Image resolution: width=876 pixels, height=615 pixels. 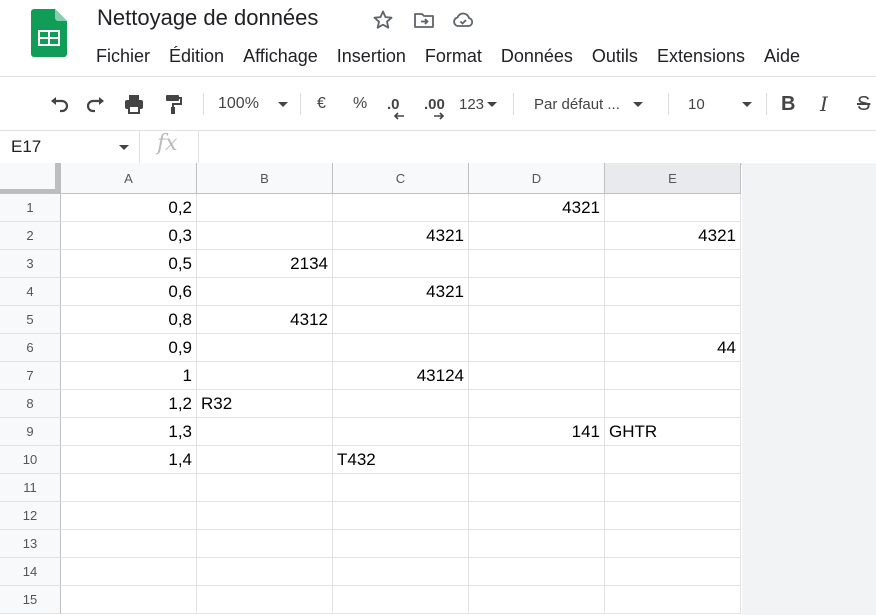 I want to click on column-header-a: A, so click(x=129, y=178).